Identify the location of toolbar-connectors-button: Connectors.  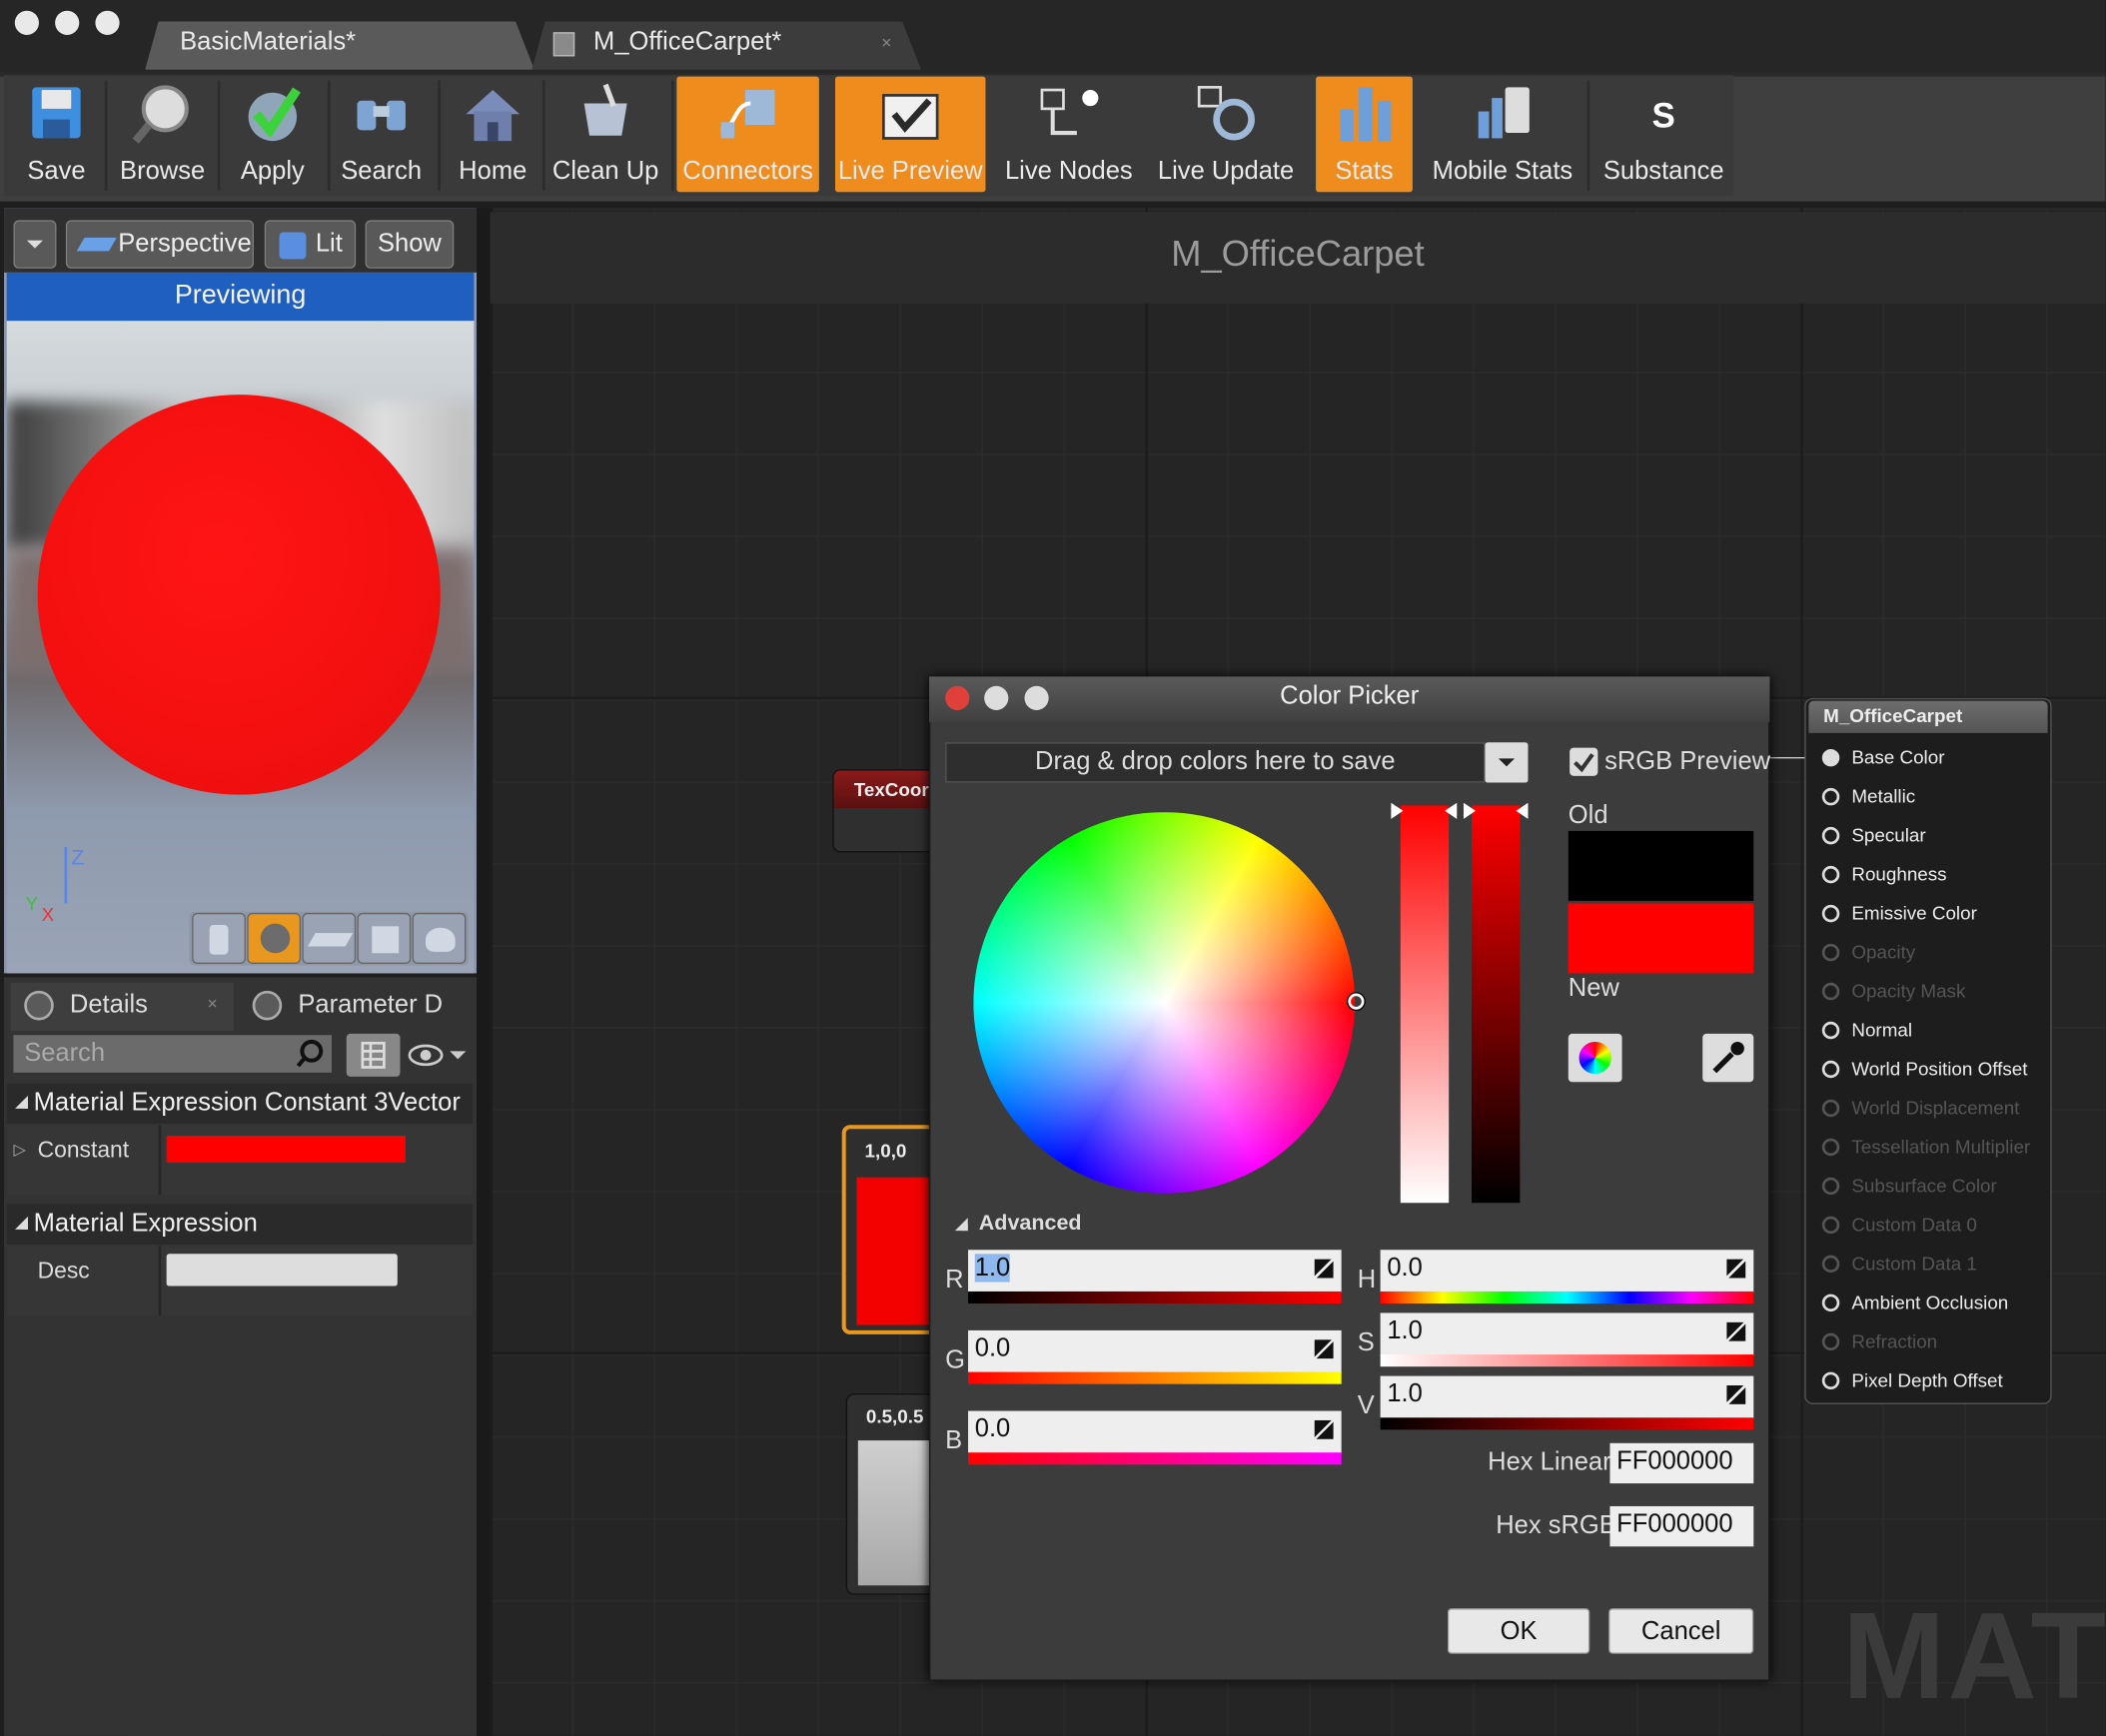
(747, 134).